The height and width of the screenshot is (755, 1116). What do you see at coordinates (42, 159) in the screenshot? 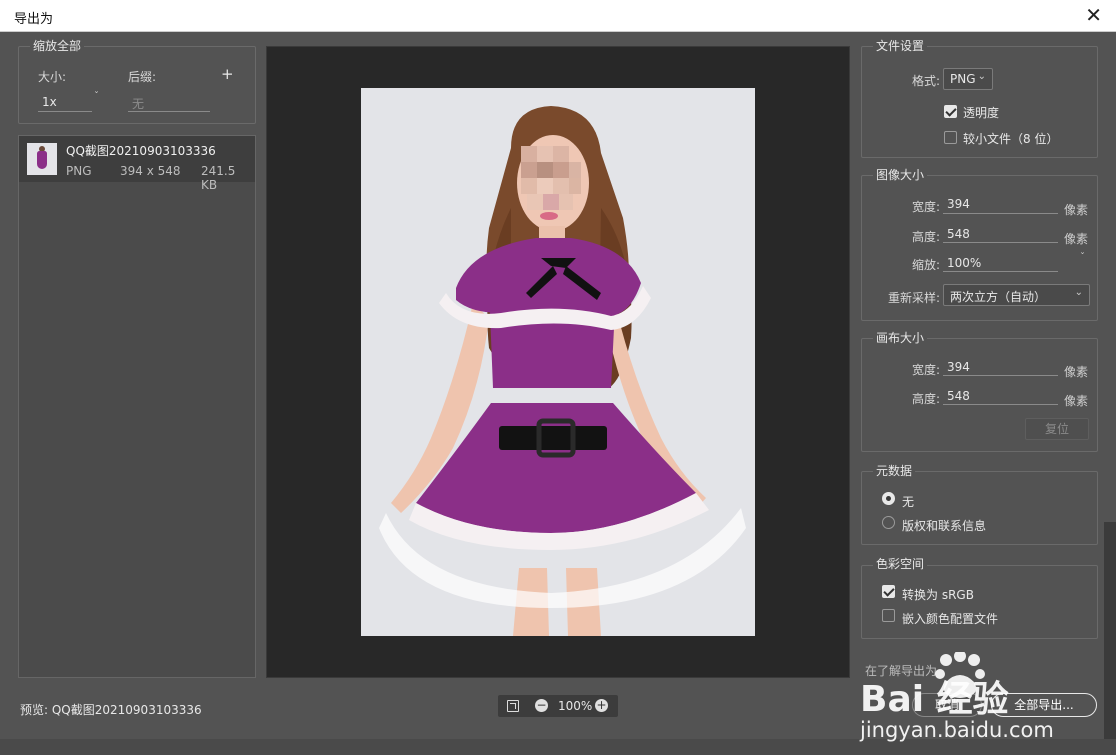
I see `file-thumbnail` at bounding box center [42, 159].